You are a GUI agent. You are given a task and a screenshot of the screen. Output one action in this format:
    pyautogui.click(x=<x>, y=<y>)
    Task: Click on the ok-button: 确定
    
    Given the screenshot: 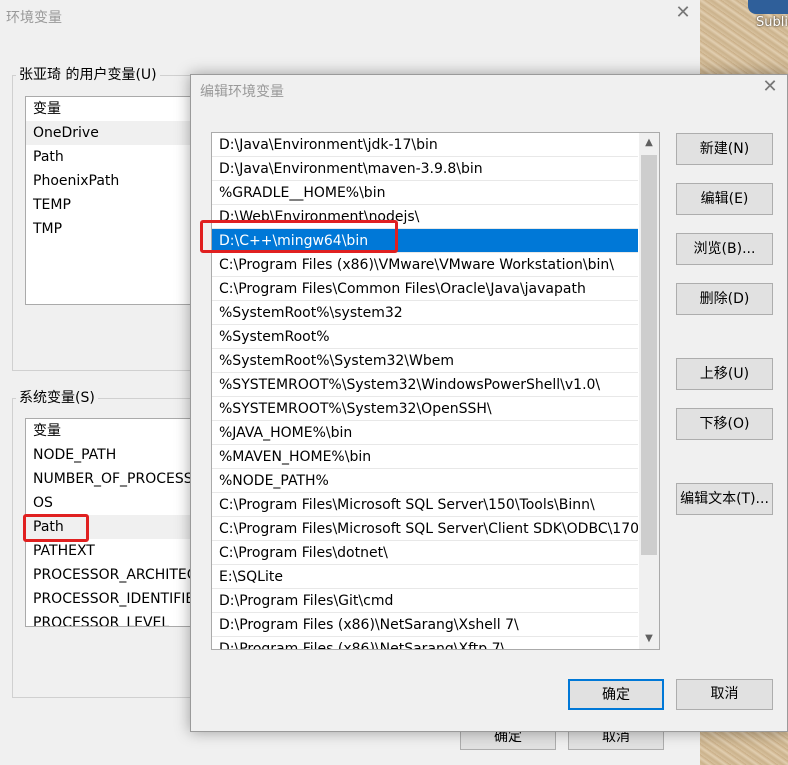 What is the action you would take?
    pyautogui.click(x=616, y=694)
    